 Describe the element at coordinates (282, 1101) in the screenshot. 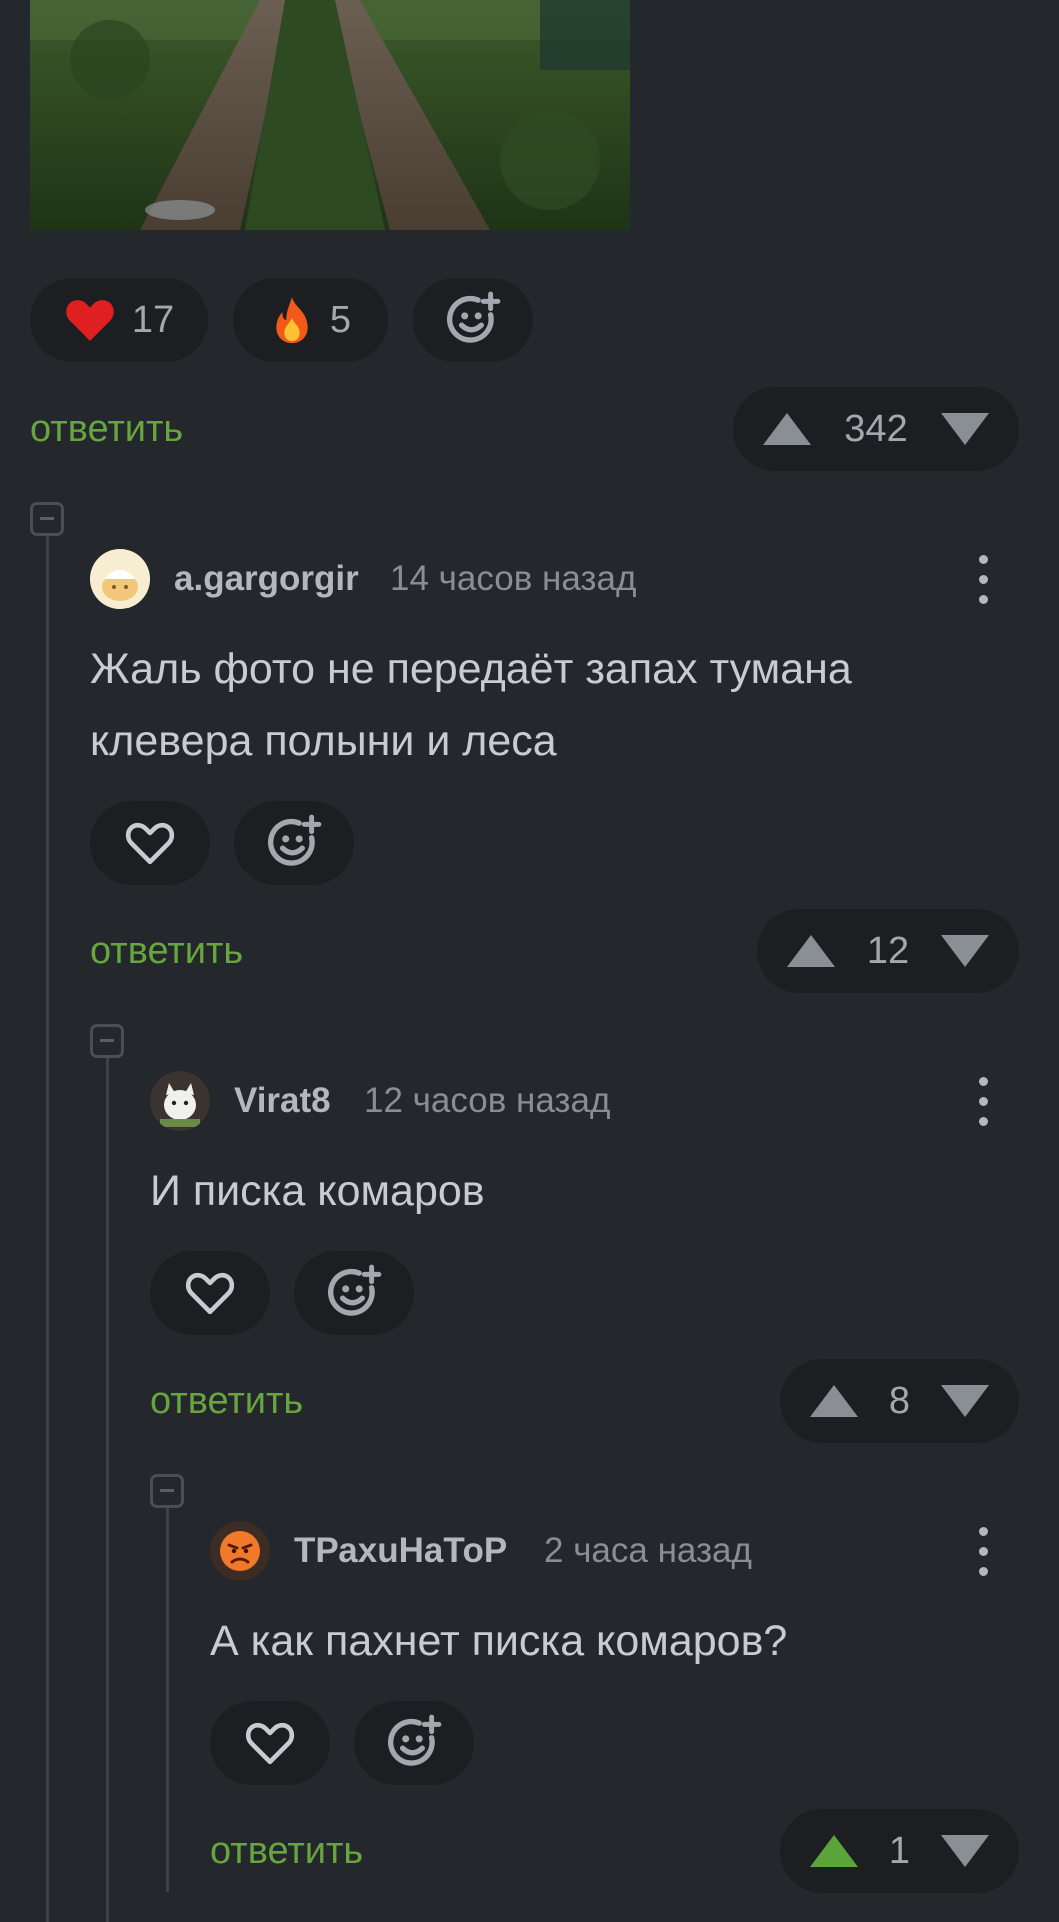

I see `comment-author: Virat8` at that location.